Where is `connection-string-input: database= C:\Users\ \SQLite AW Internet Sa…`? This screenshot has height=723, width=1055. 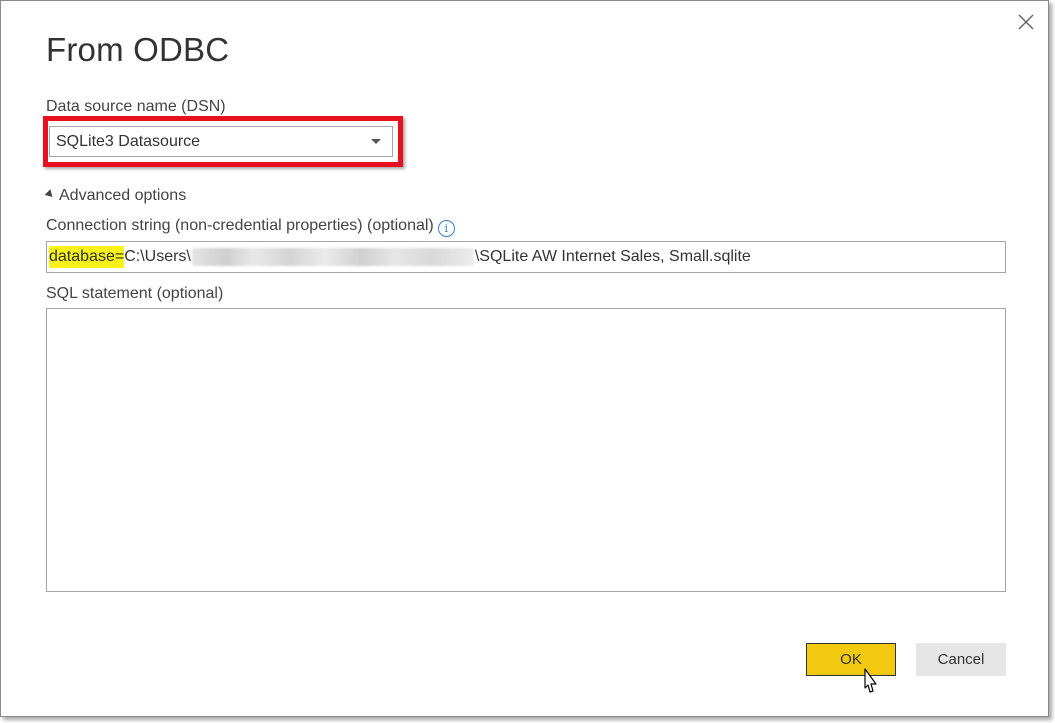
connection-string-input: database= C:\Users\ \SQLite AW Internet Sa… is located at coordinates (526, 257).